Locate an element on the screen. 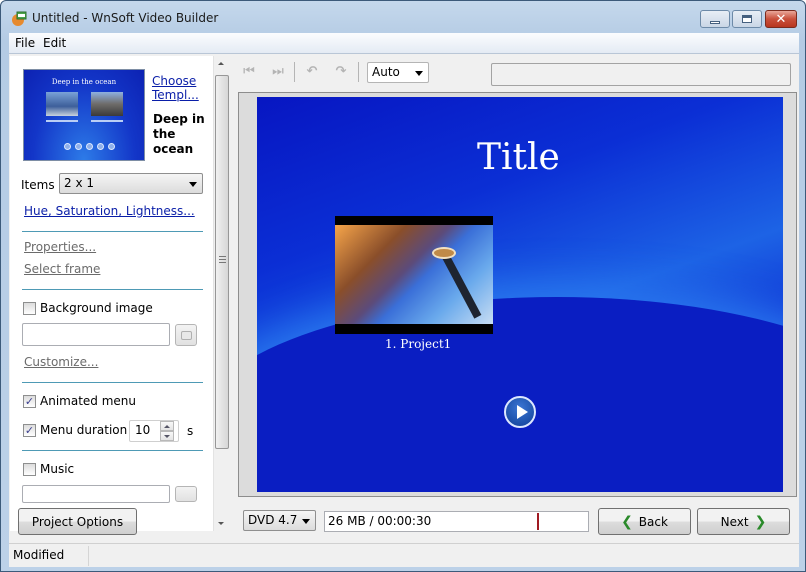 The height and width of the screenshot is (572, 806). select-frame-link: Select frame is located at coordinates (62, 269).